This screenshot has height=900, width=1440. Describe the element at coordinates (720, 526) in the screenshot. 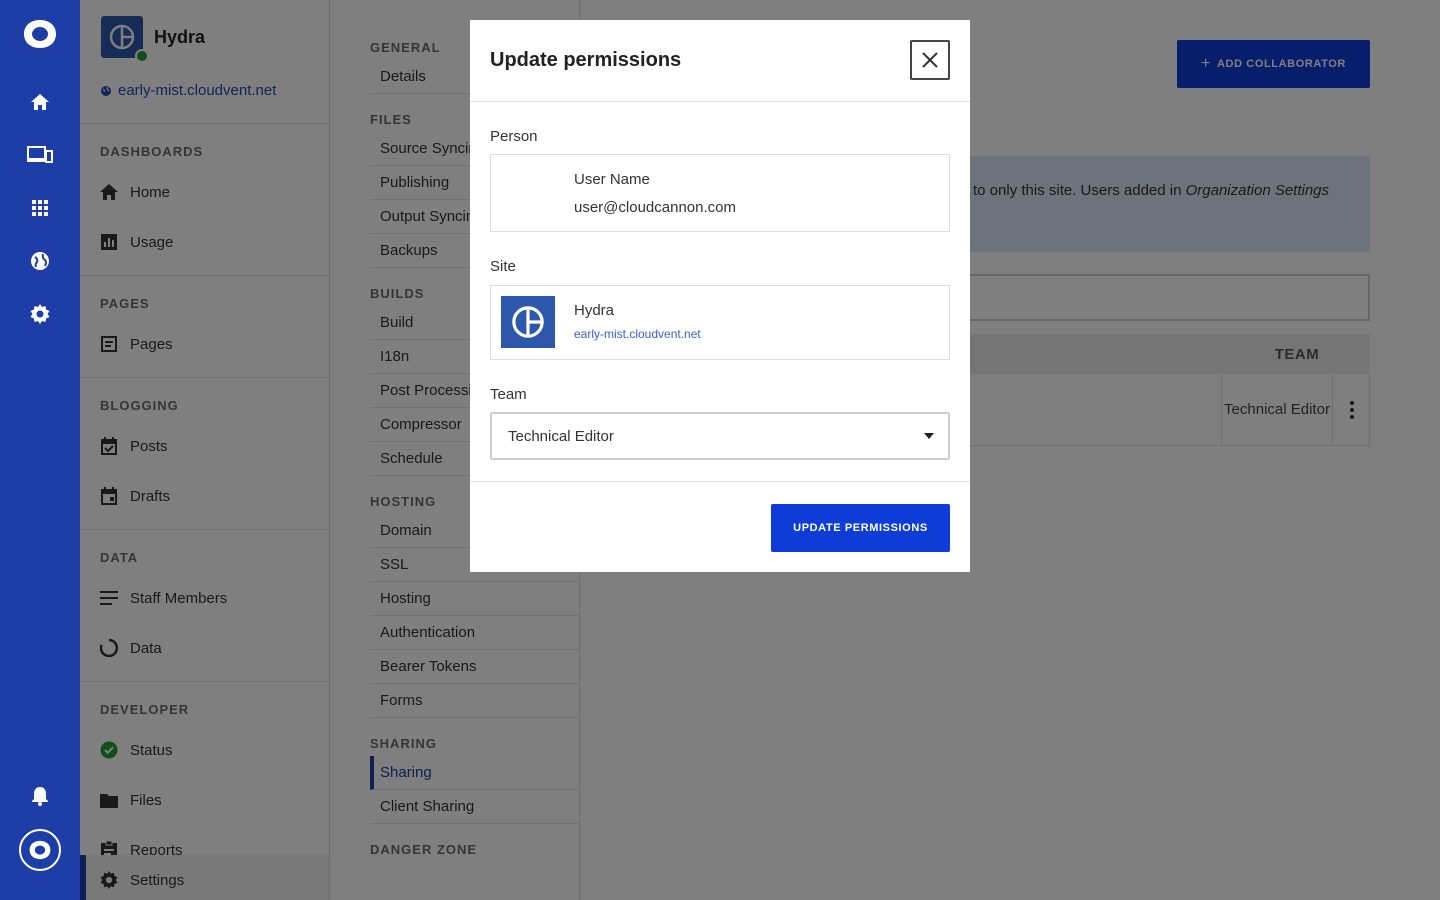

I see `modal-footer: UPDATE PERMISSIONS` at that location.